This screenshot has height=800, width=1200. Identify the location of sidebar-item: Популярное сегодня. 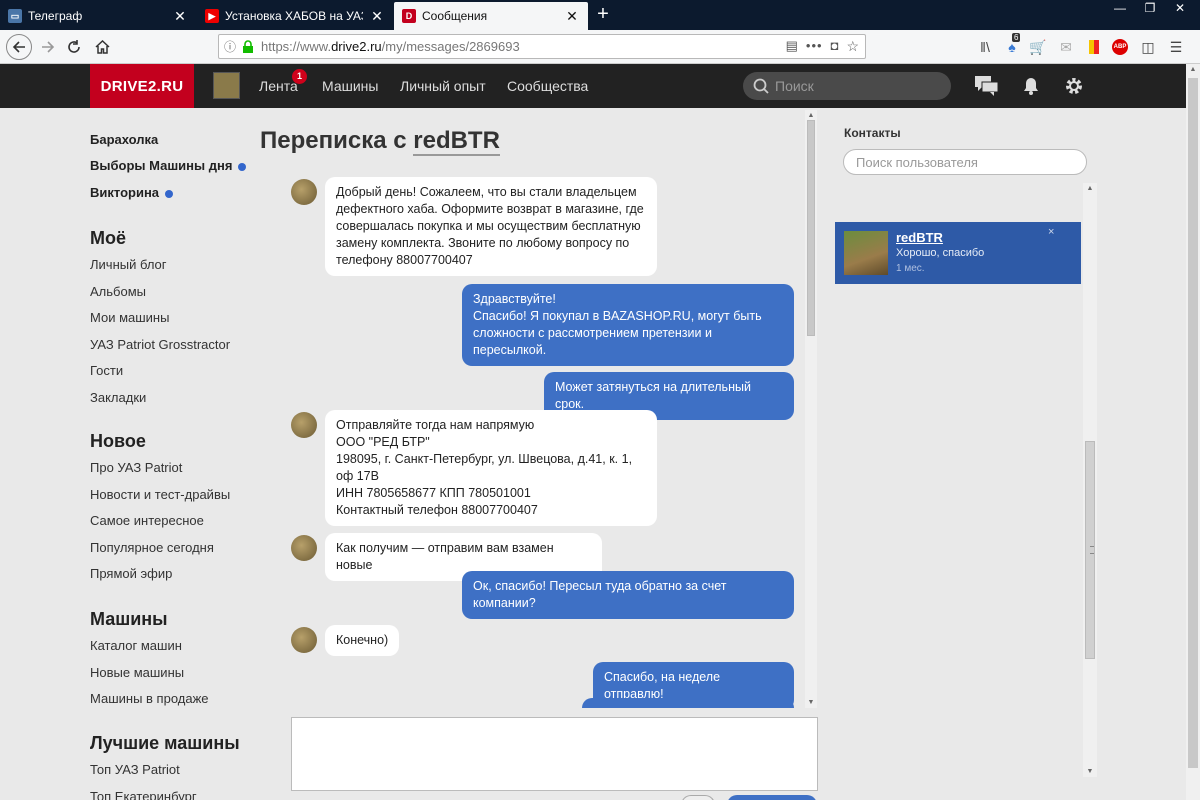
(152, 547).